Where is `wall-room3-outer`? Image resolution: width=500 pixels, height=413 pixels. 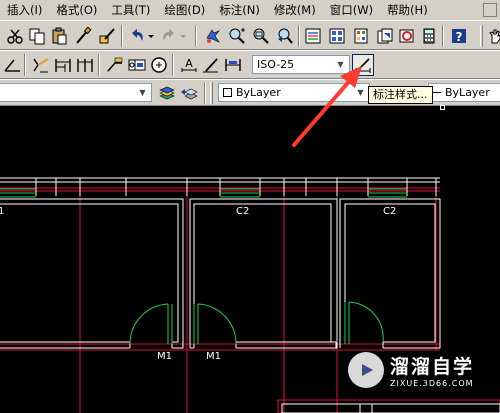 wall-room3-outer is located at coordinates (390, 273).